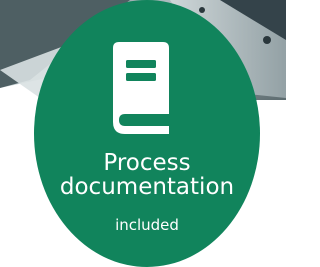 The height and width of the screenshot is (267, 320). I want to click on badge-title-line-1: Process, so click(147, 163).